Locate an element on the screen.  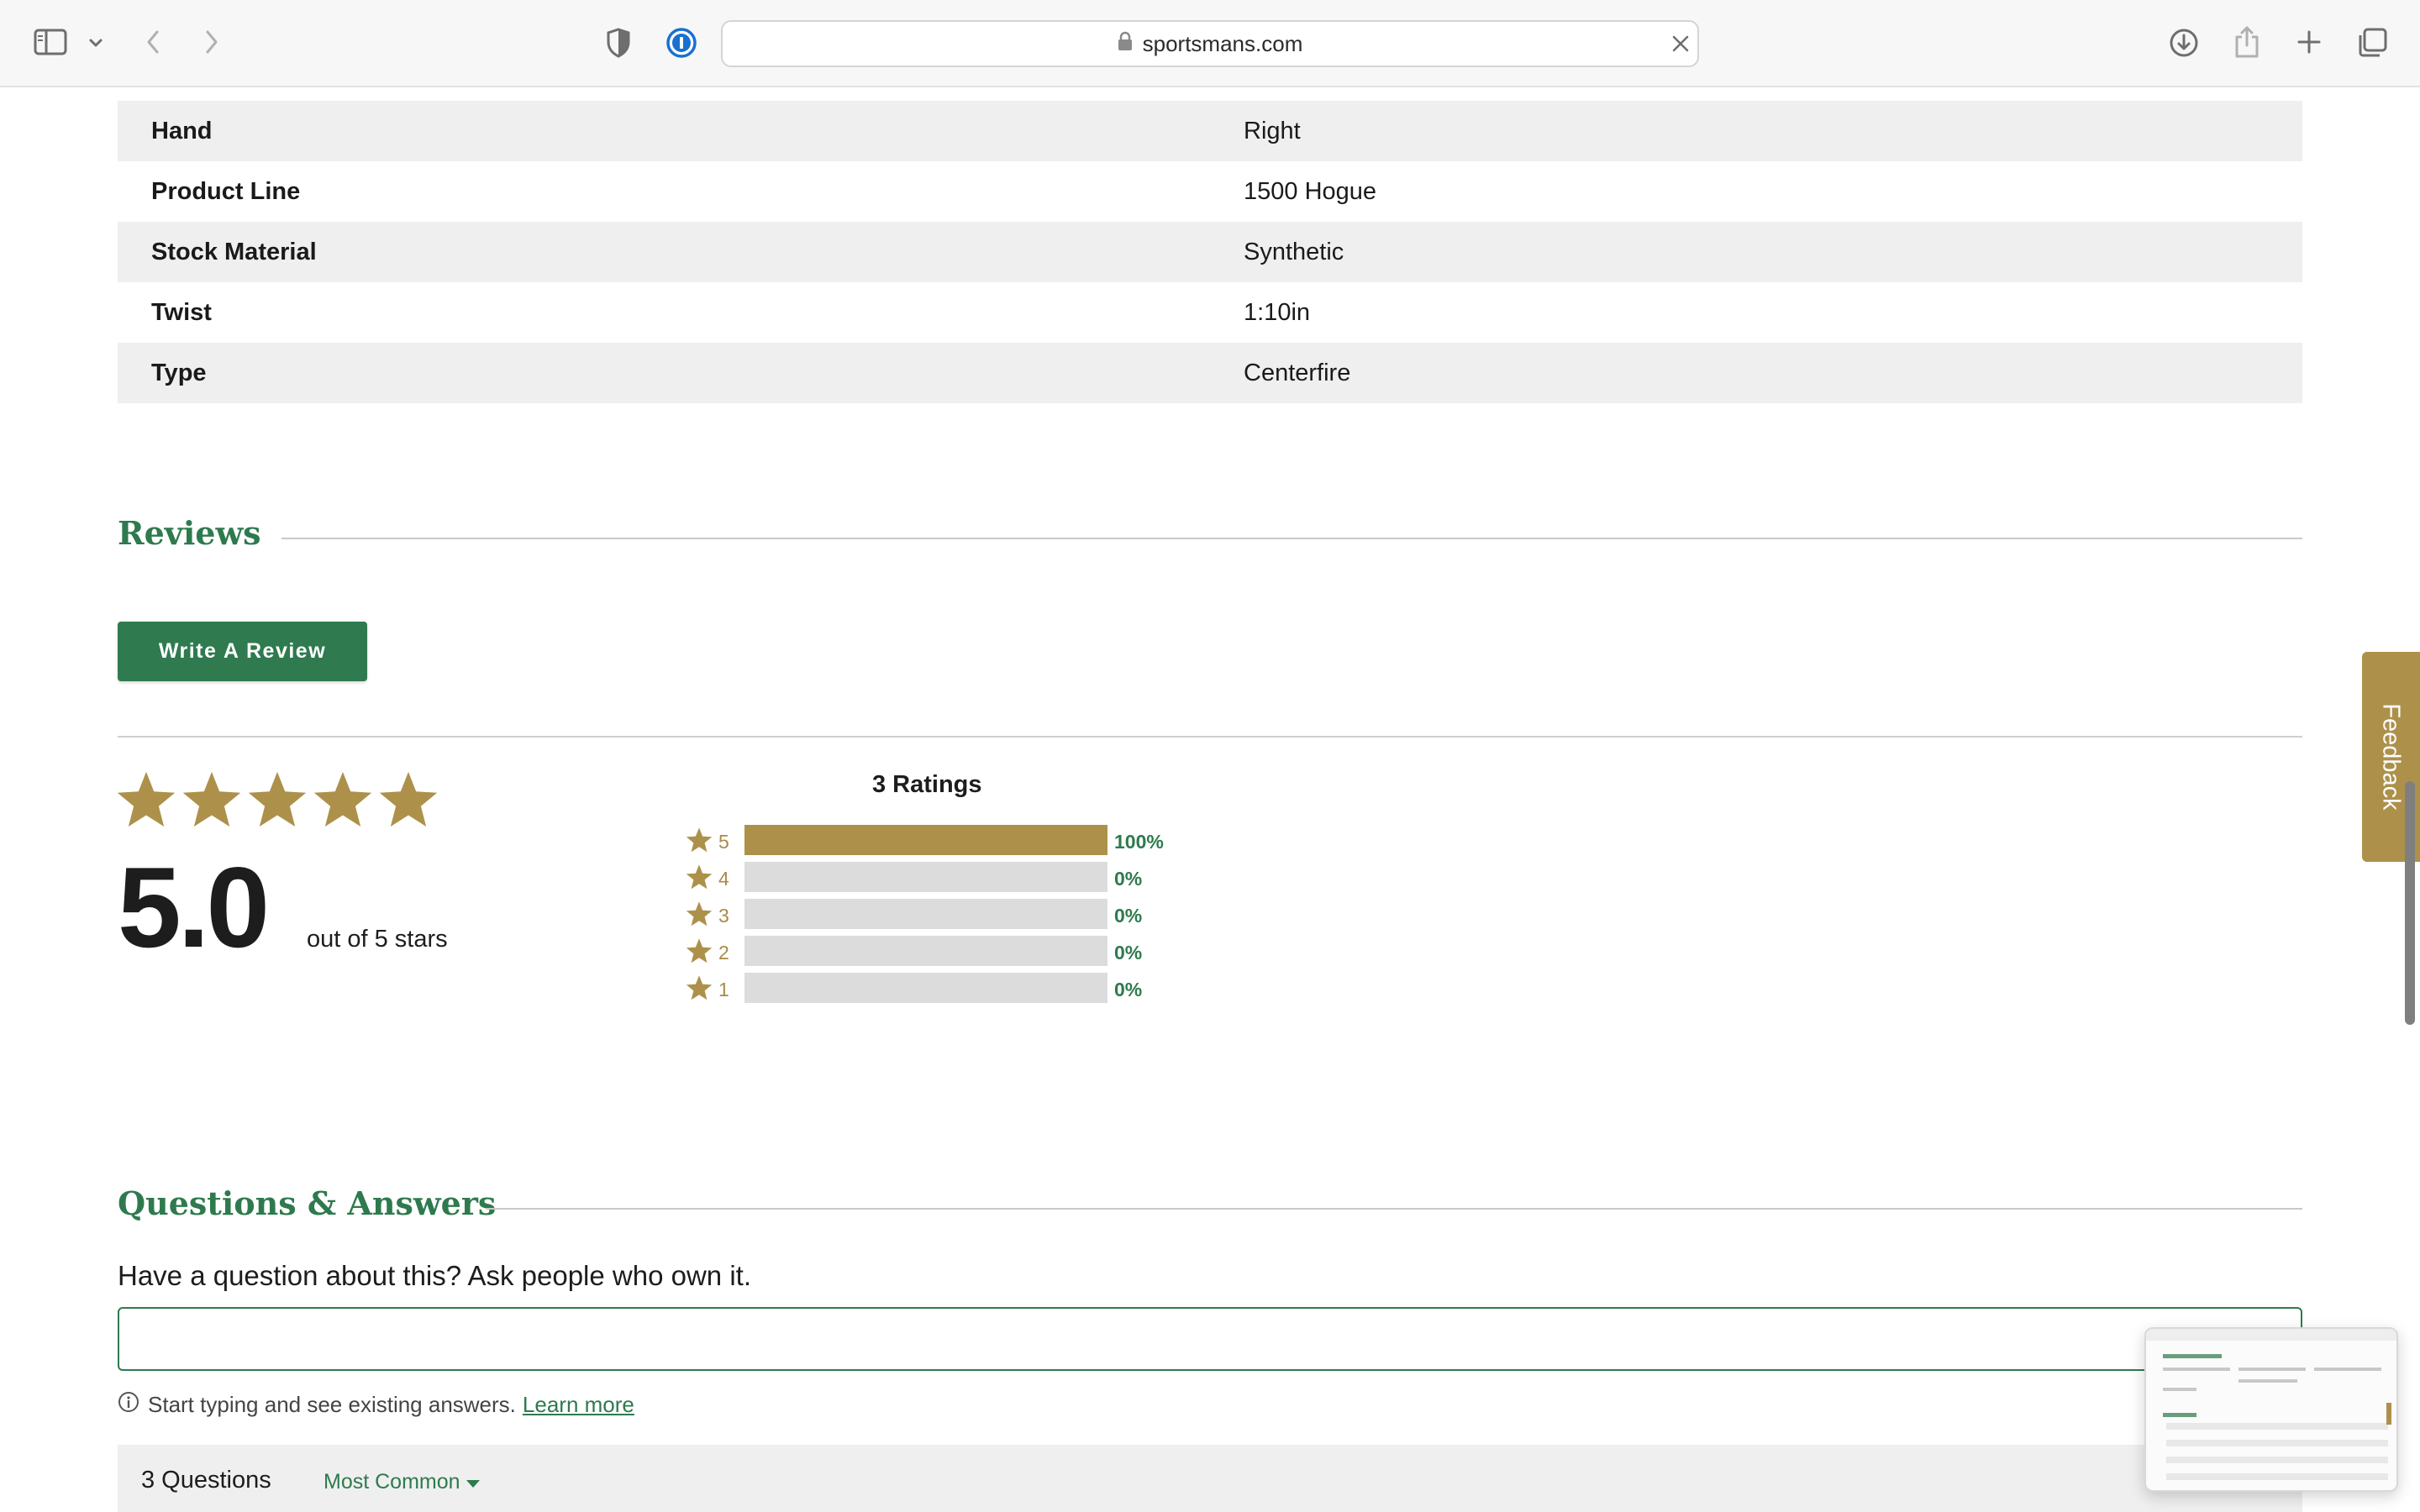
onepassword-icon is located at coordinates (681, 42).